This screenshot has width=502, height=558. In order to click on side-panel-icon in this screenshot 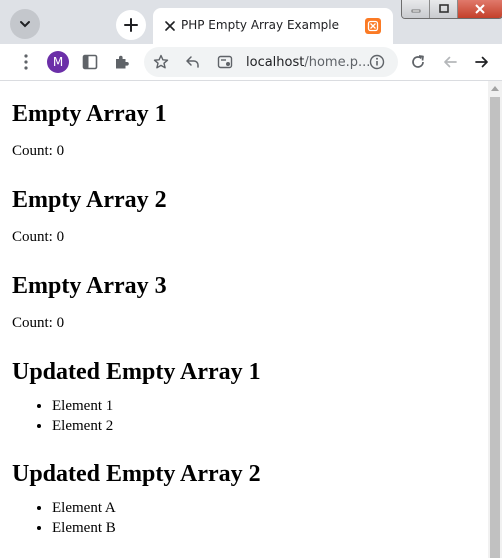, I will do `click(90, 62)`.